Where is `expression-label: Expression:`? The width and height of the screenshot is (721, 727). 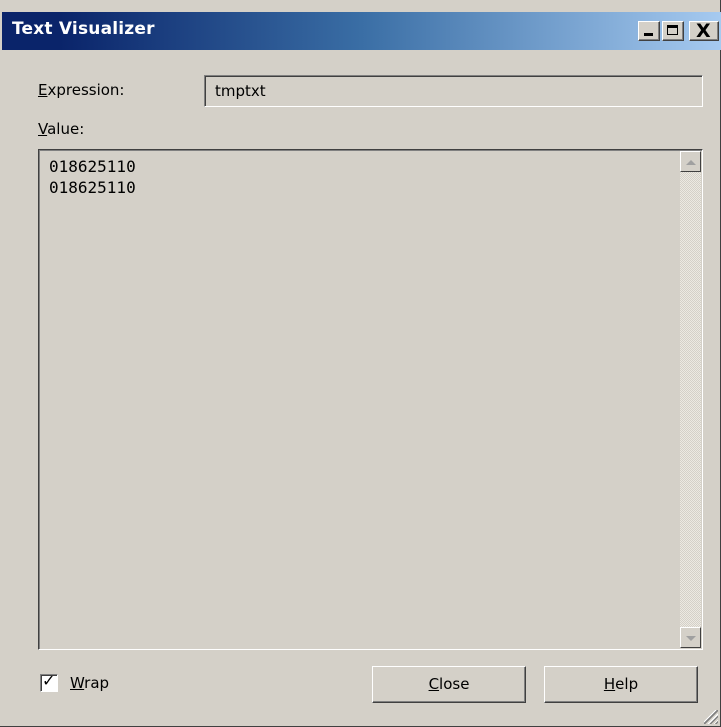 expression-label: Expression: is located at coordinates (81, 90).